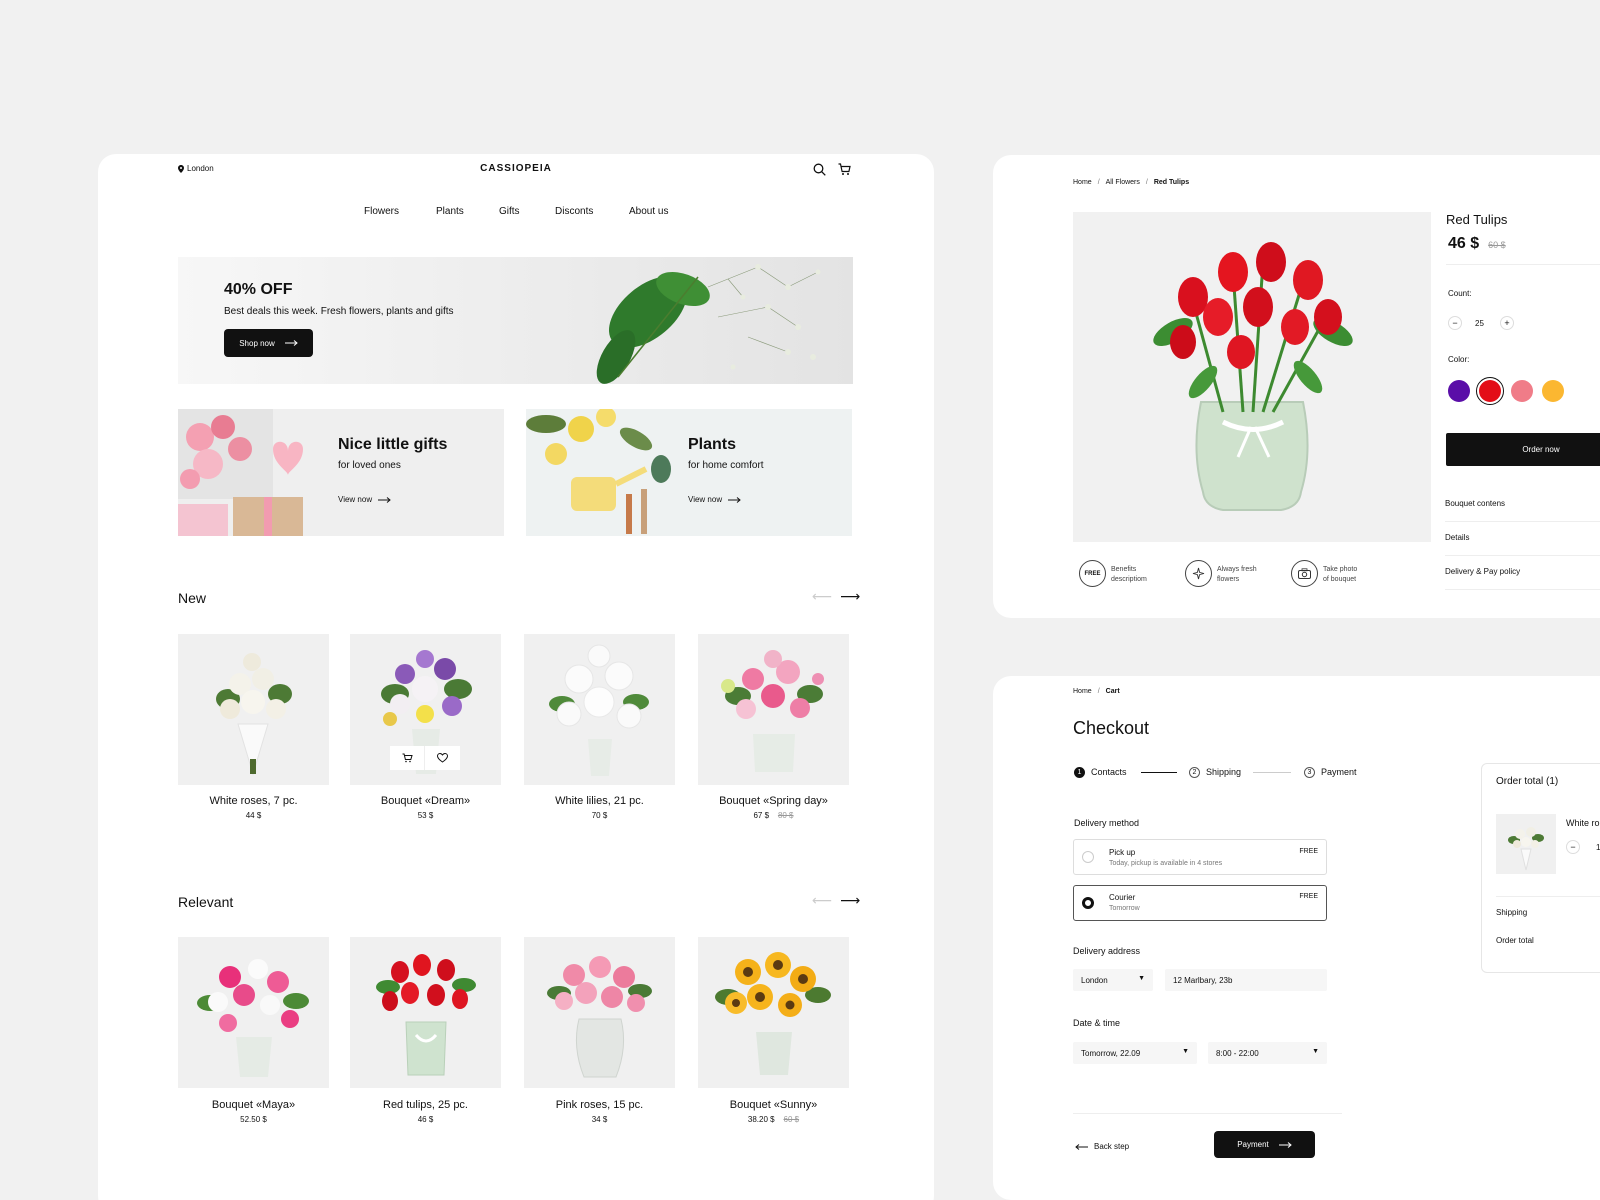  Describe the element at coordinates (268, 343) in the screenshot. I see `shop-now-button: Shop now` at that location.